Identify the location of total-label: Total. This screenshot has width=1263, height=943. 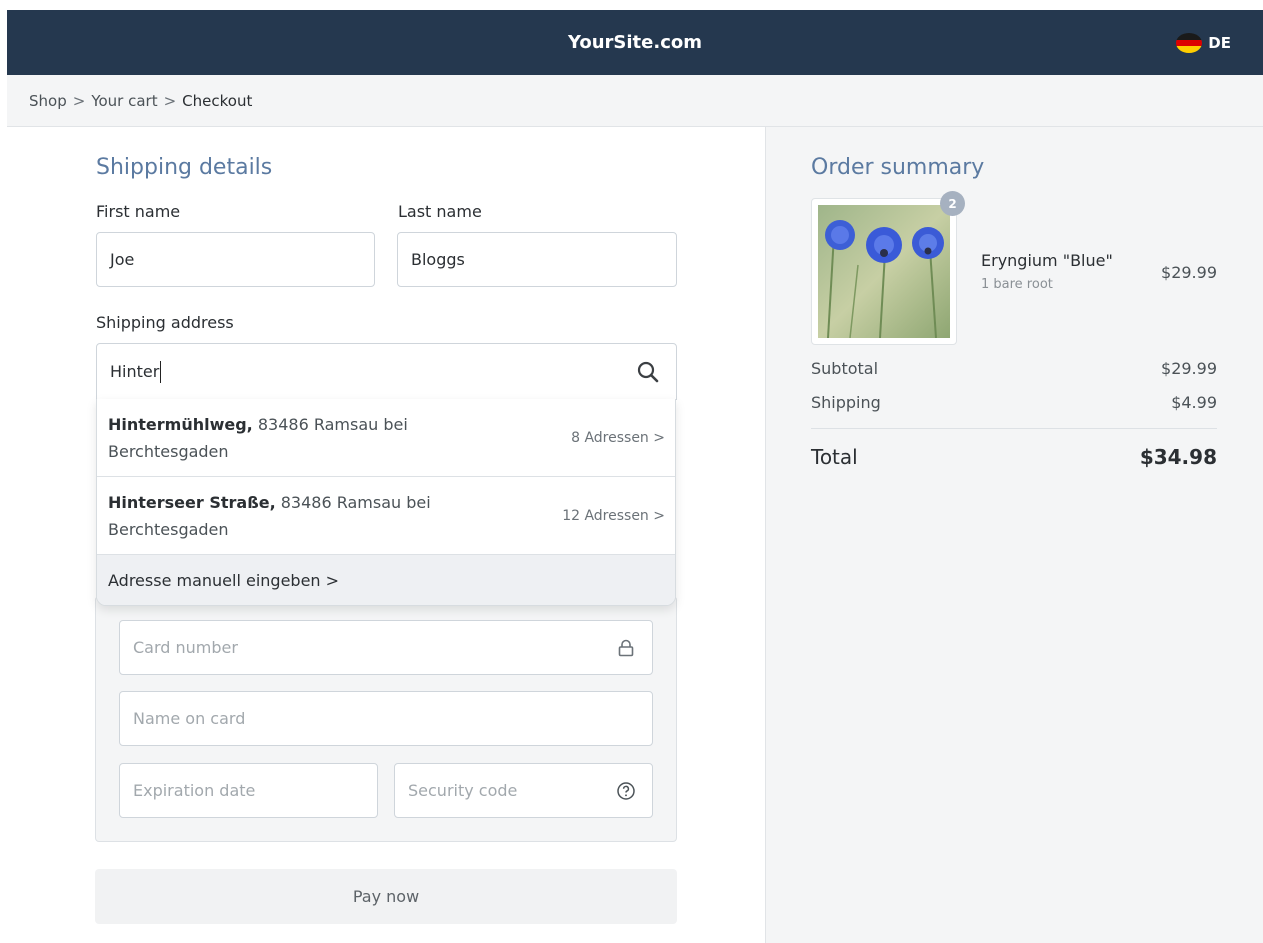
(834, 457).